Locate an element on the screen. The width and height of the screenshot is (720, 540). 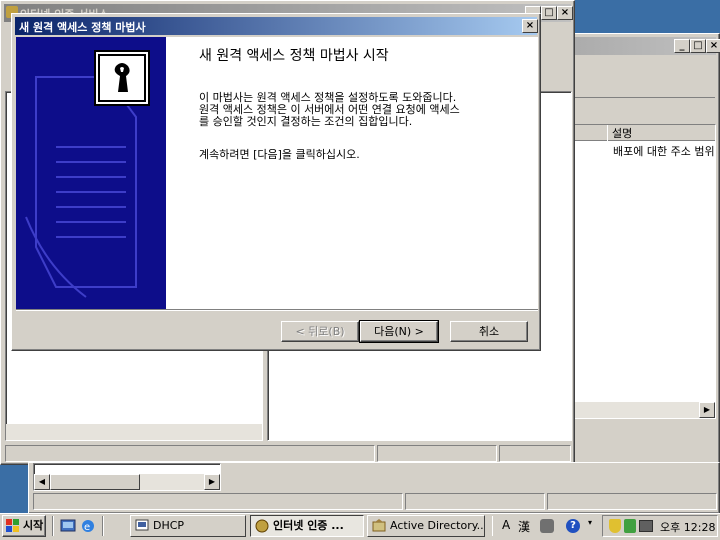
ias-icon is located at coordinates (262, 526).